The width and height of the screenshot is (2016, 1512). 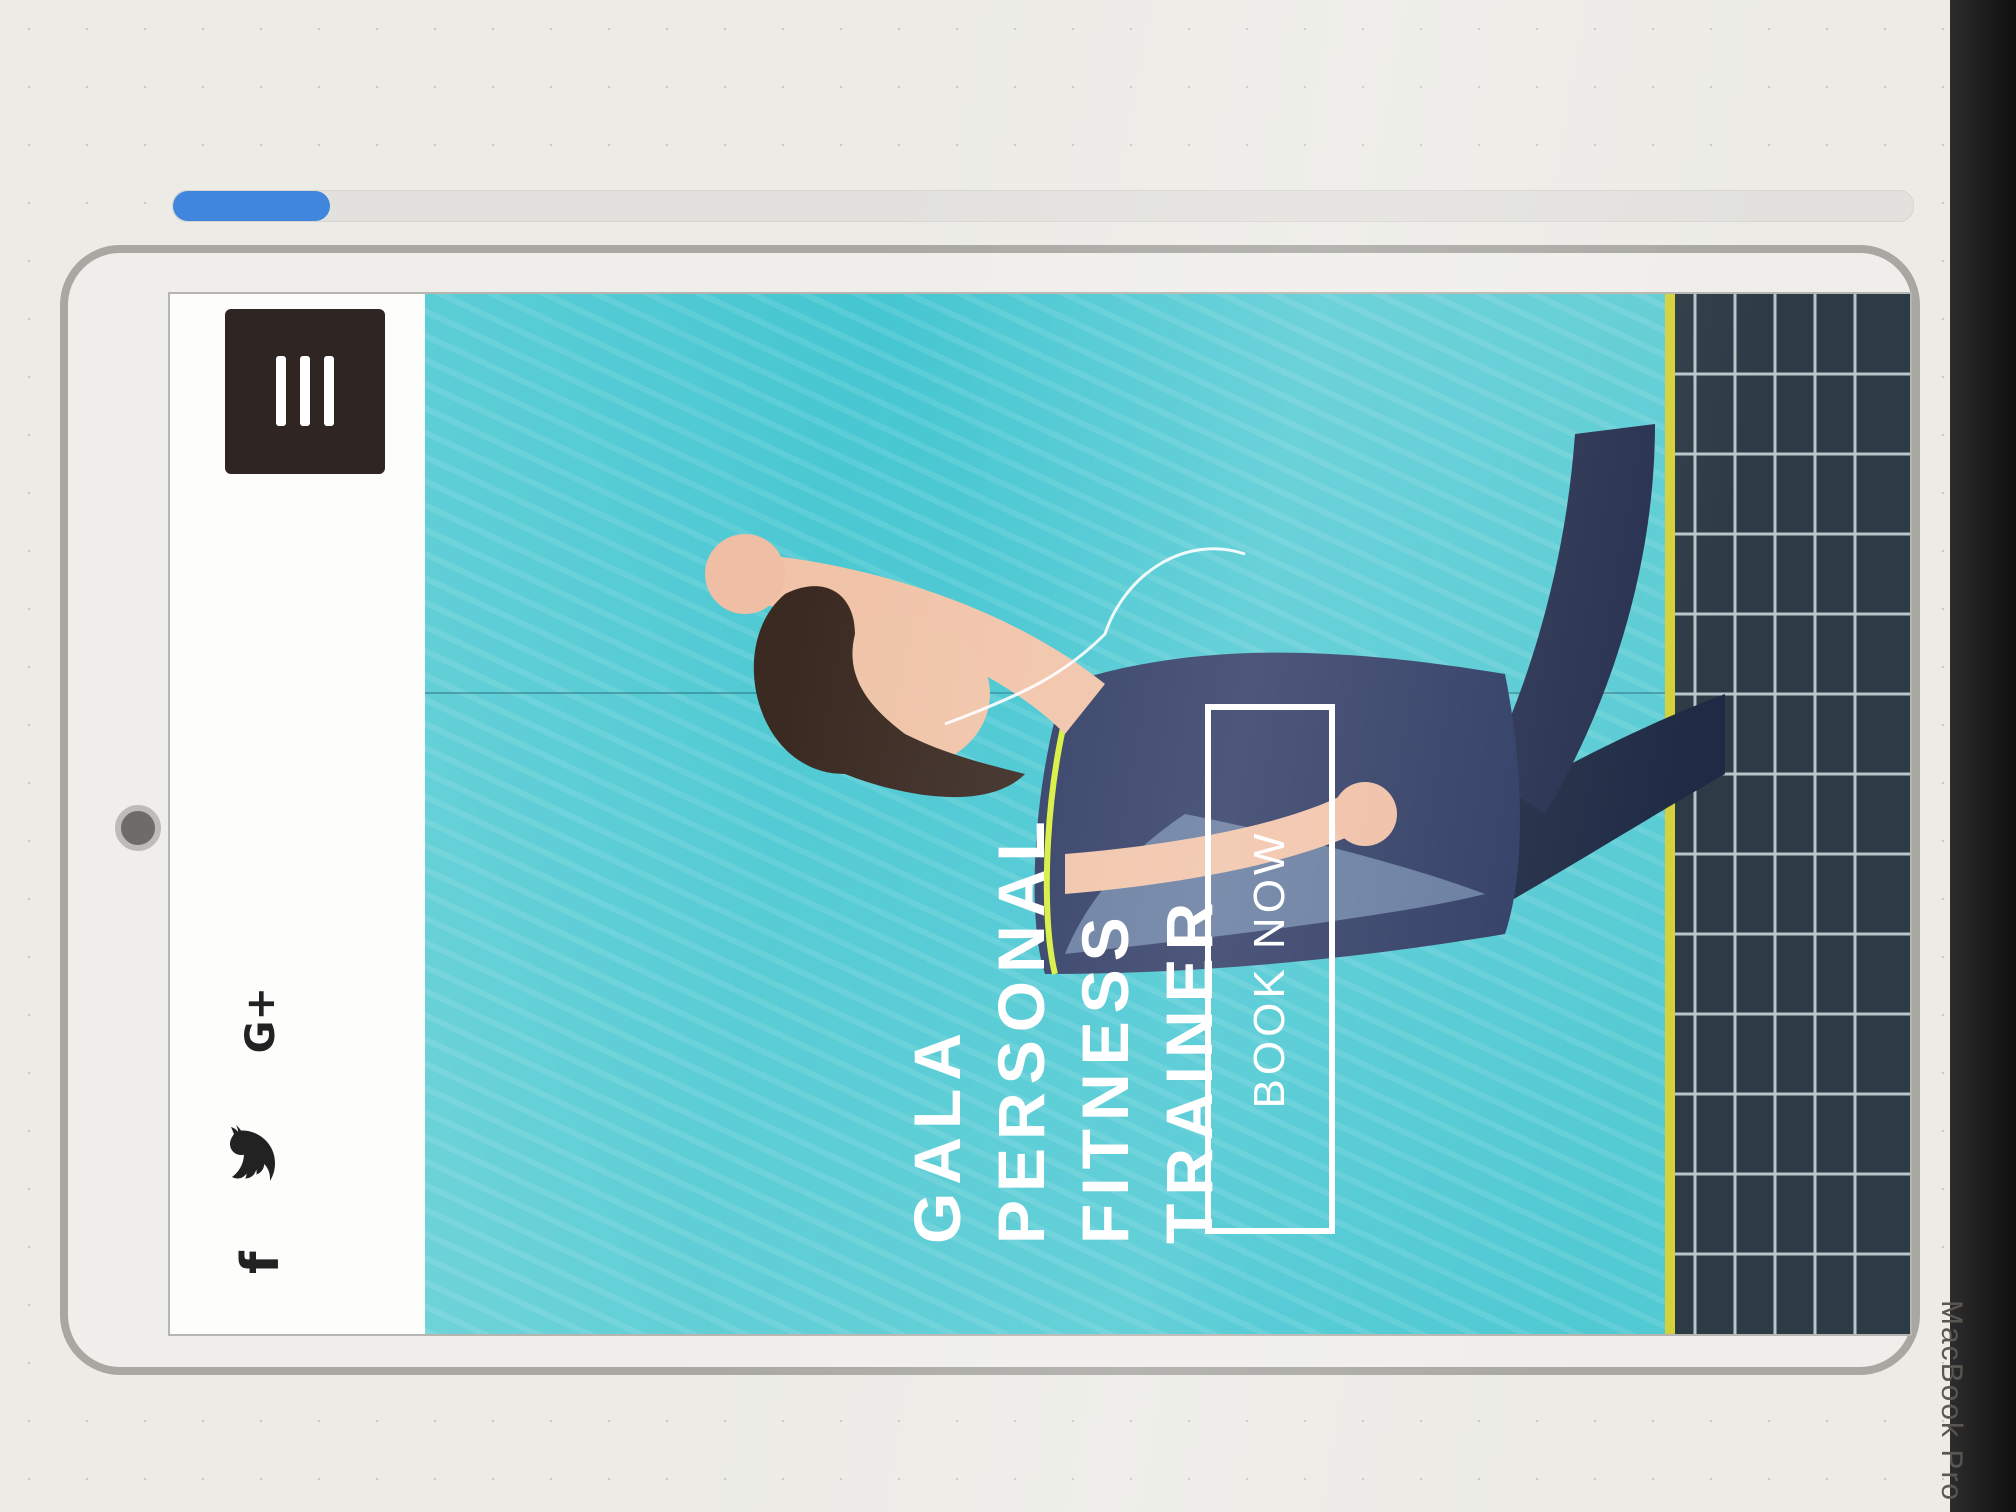 What do you see at coordinates (261, 1020) in the screenshot?
I see `google-plus-icon: G+` at bounding box center [261, 1020].